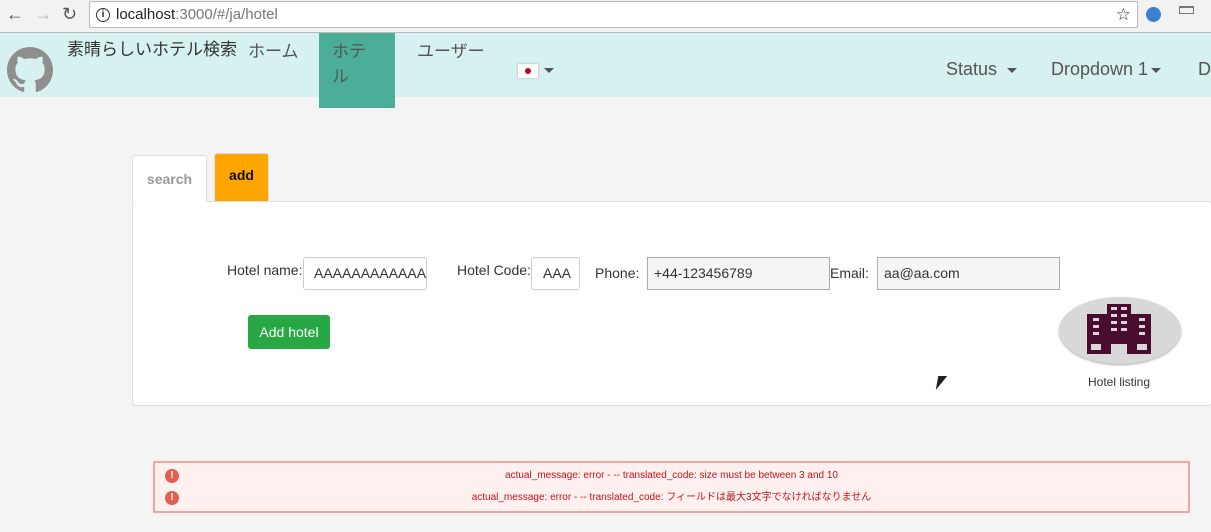  I want to click on tab-search: search, so click(169, 178).